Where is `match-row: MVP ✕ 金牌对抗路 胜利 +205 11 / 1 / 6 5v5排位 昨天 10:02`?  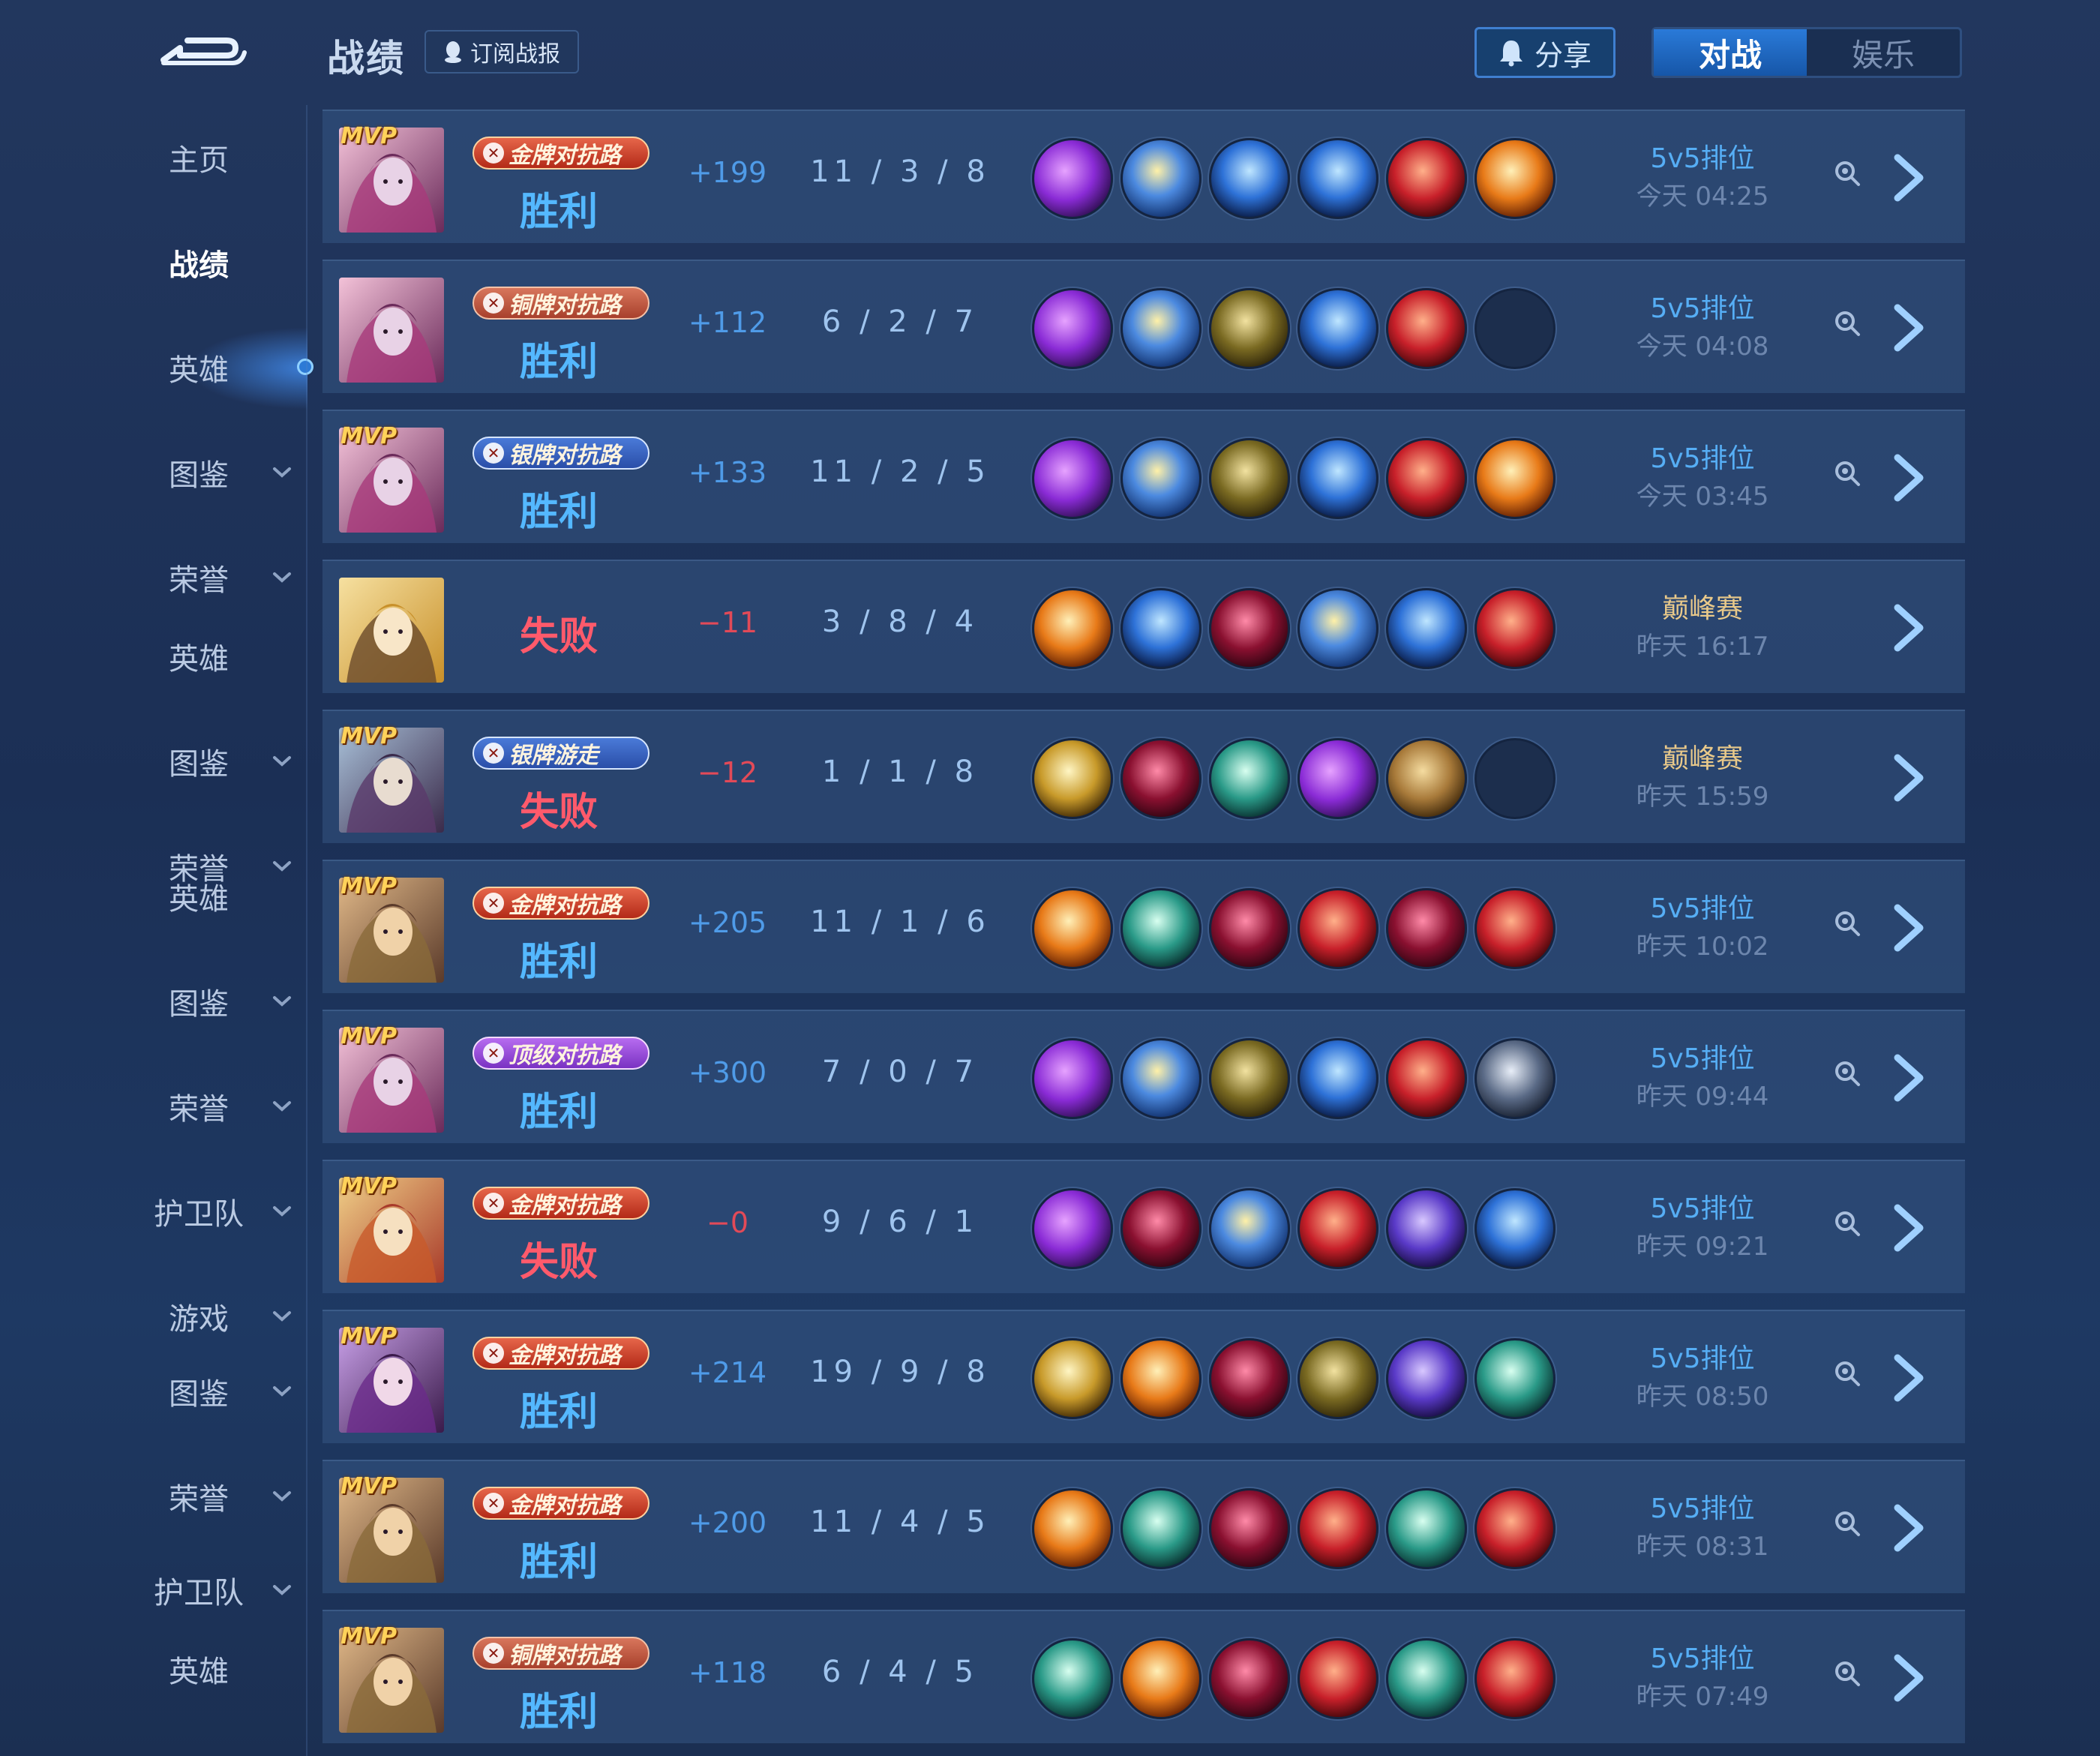 match-row: MVP ✕ 金牌对抗路 胜利 +205 11 / 1 / 6 5v5排位 昨天 10:02 is located at coordinates (1143, 927).